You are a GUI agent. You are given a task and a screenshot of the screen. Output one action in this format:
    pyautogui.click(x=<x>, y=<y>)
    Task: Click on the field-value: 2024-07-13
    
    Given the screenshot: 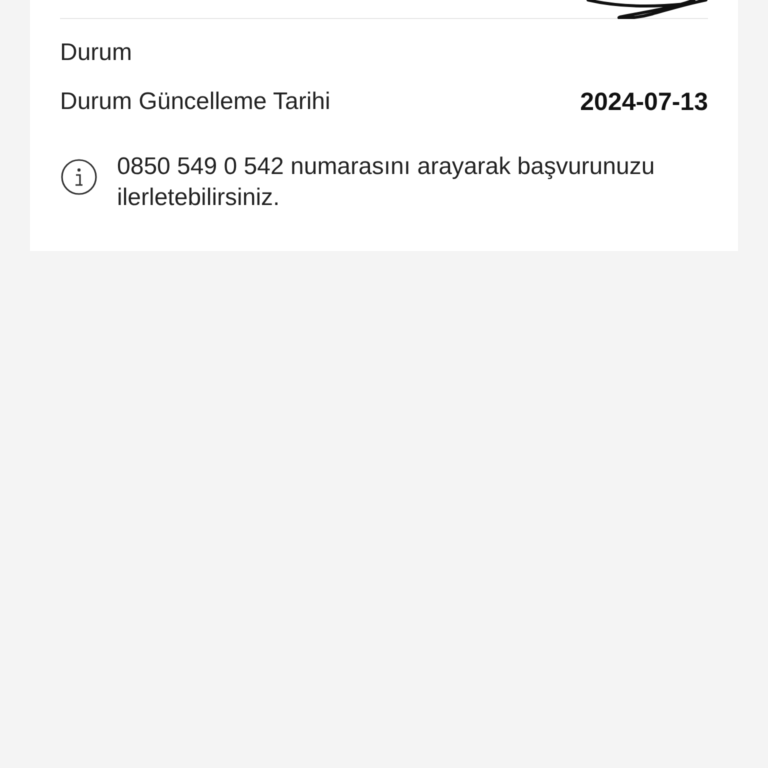 What is the action you would take?
    pyautogui.click(x=644, y=102)
    